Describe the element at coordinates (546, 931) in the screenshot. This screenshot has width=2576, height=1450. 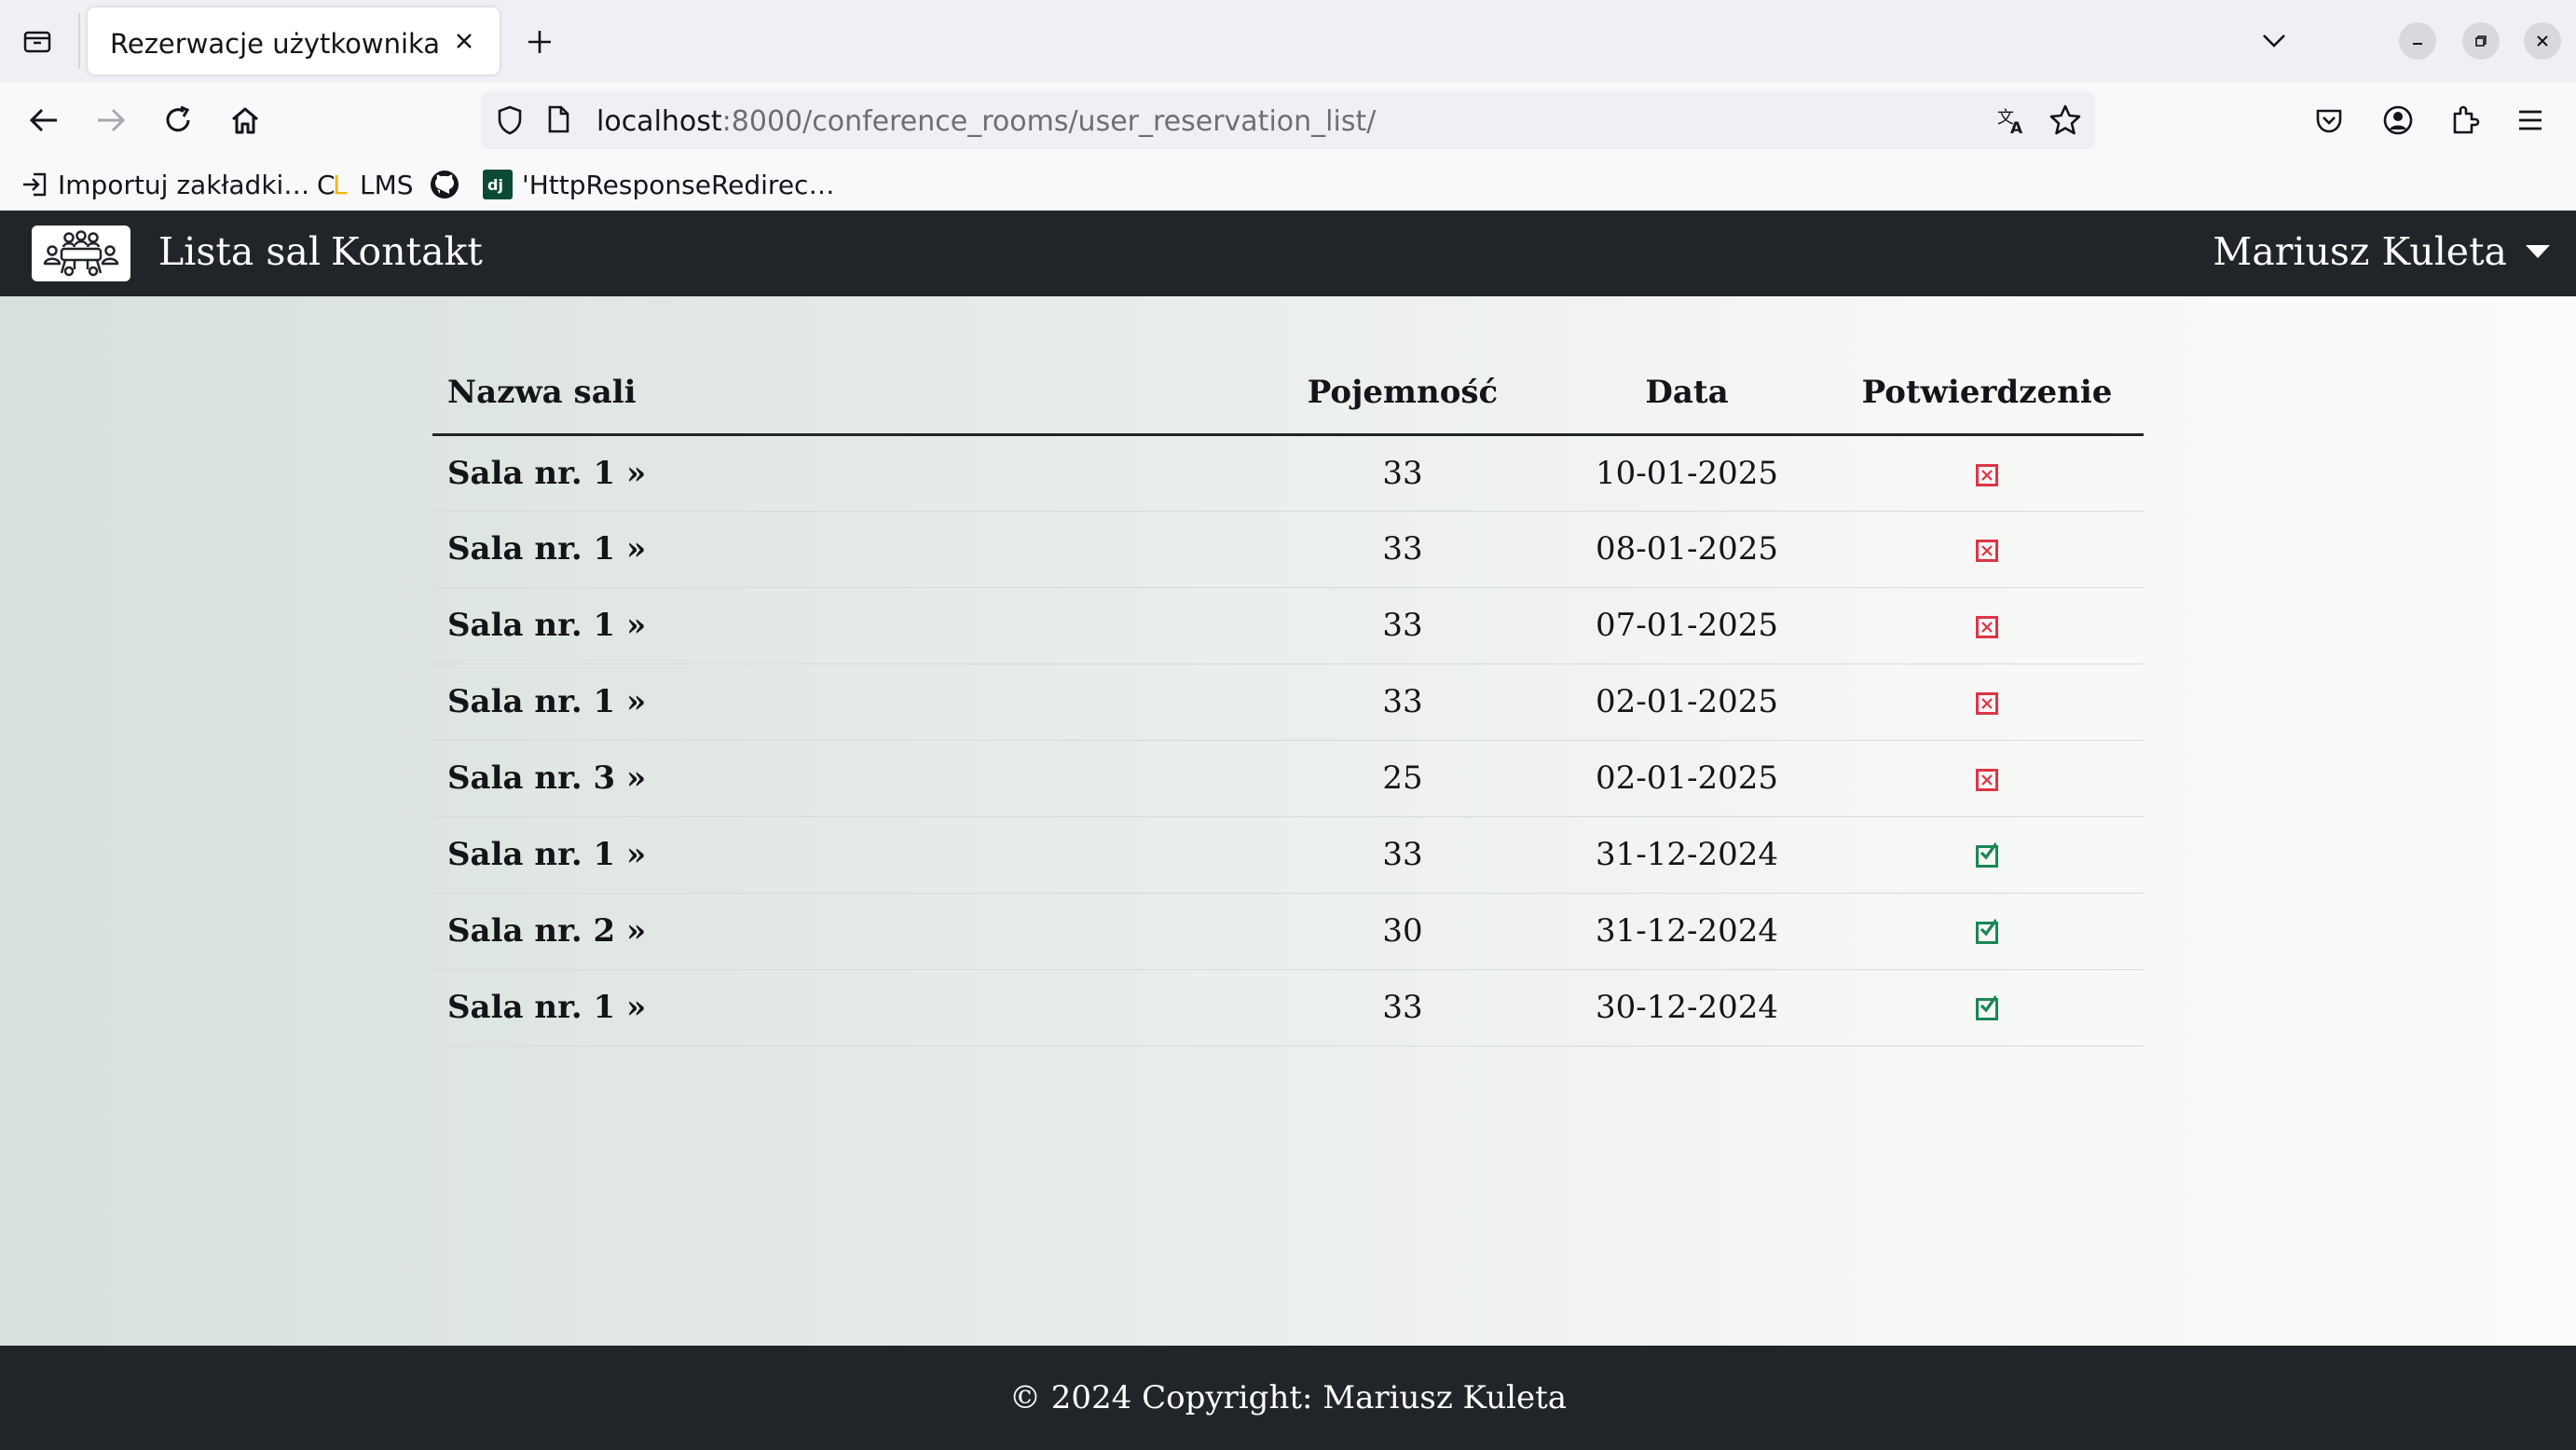
I see `room-link: Sala nr. 2 »` at that location.